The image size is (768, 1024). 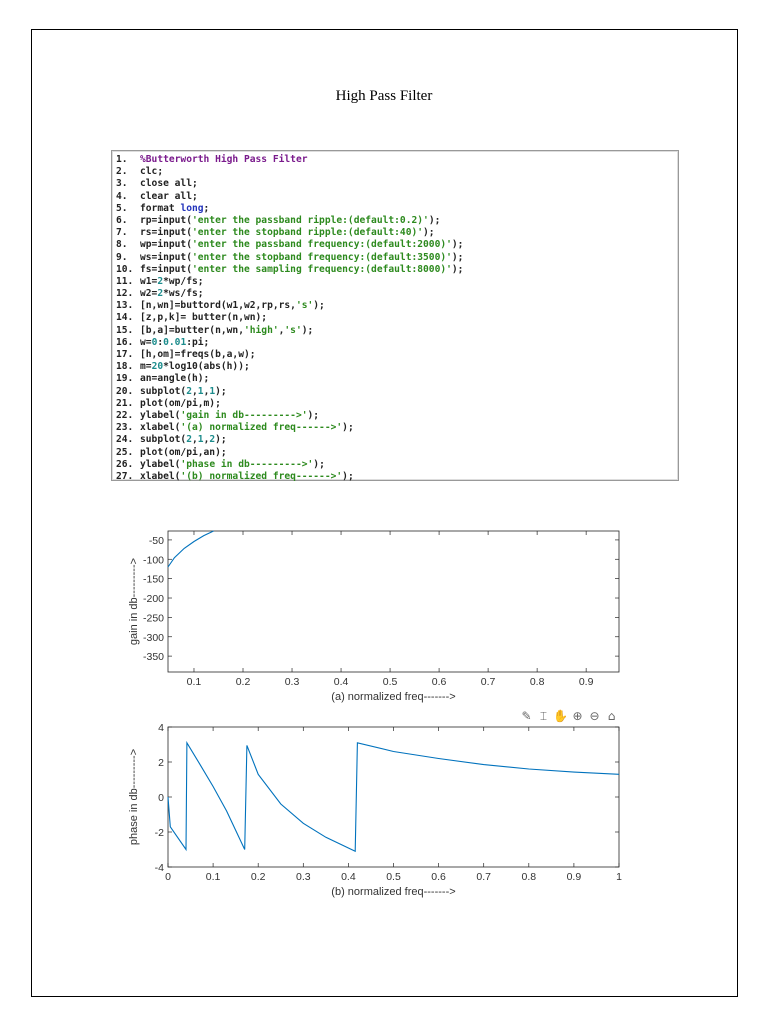 I want to click on figure-toolbar: ✎ ⌶ ✋ ⊕ ⊖ ⌂, so click(x=569, y=716).